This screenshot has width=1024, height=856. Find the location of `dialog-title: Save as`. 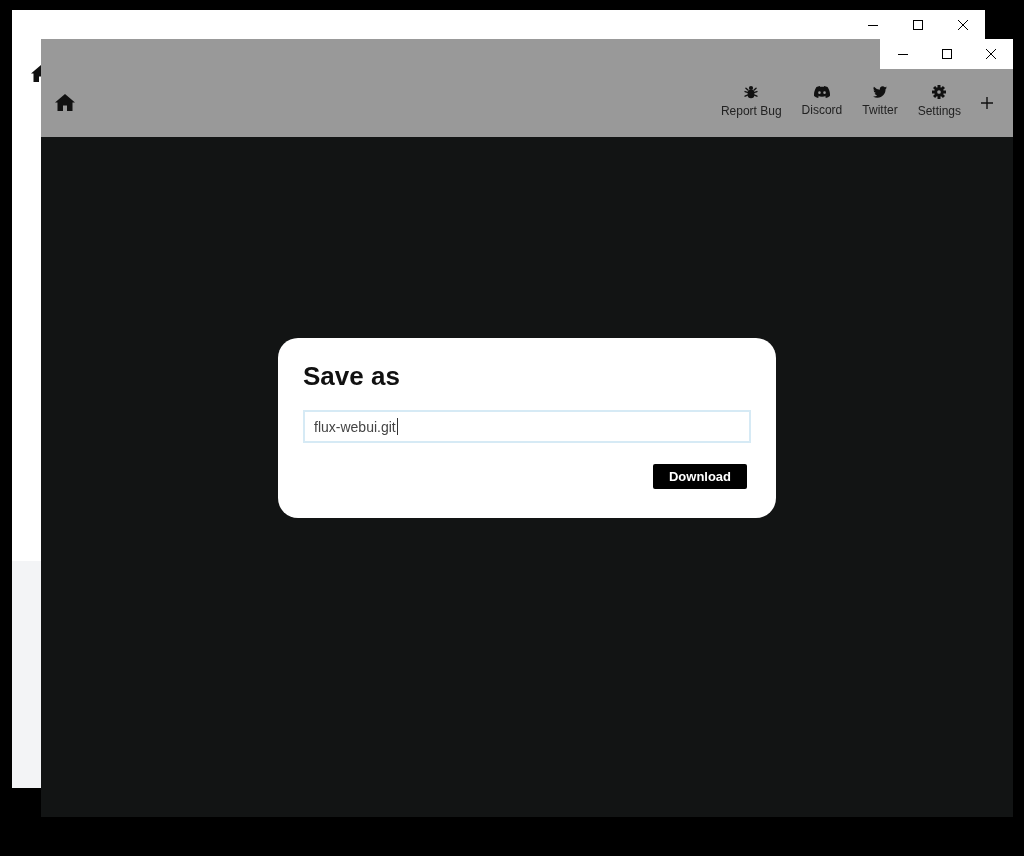

dialog-title: Save as is located at coordinates (352, 376).